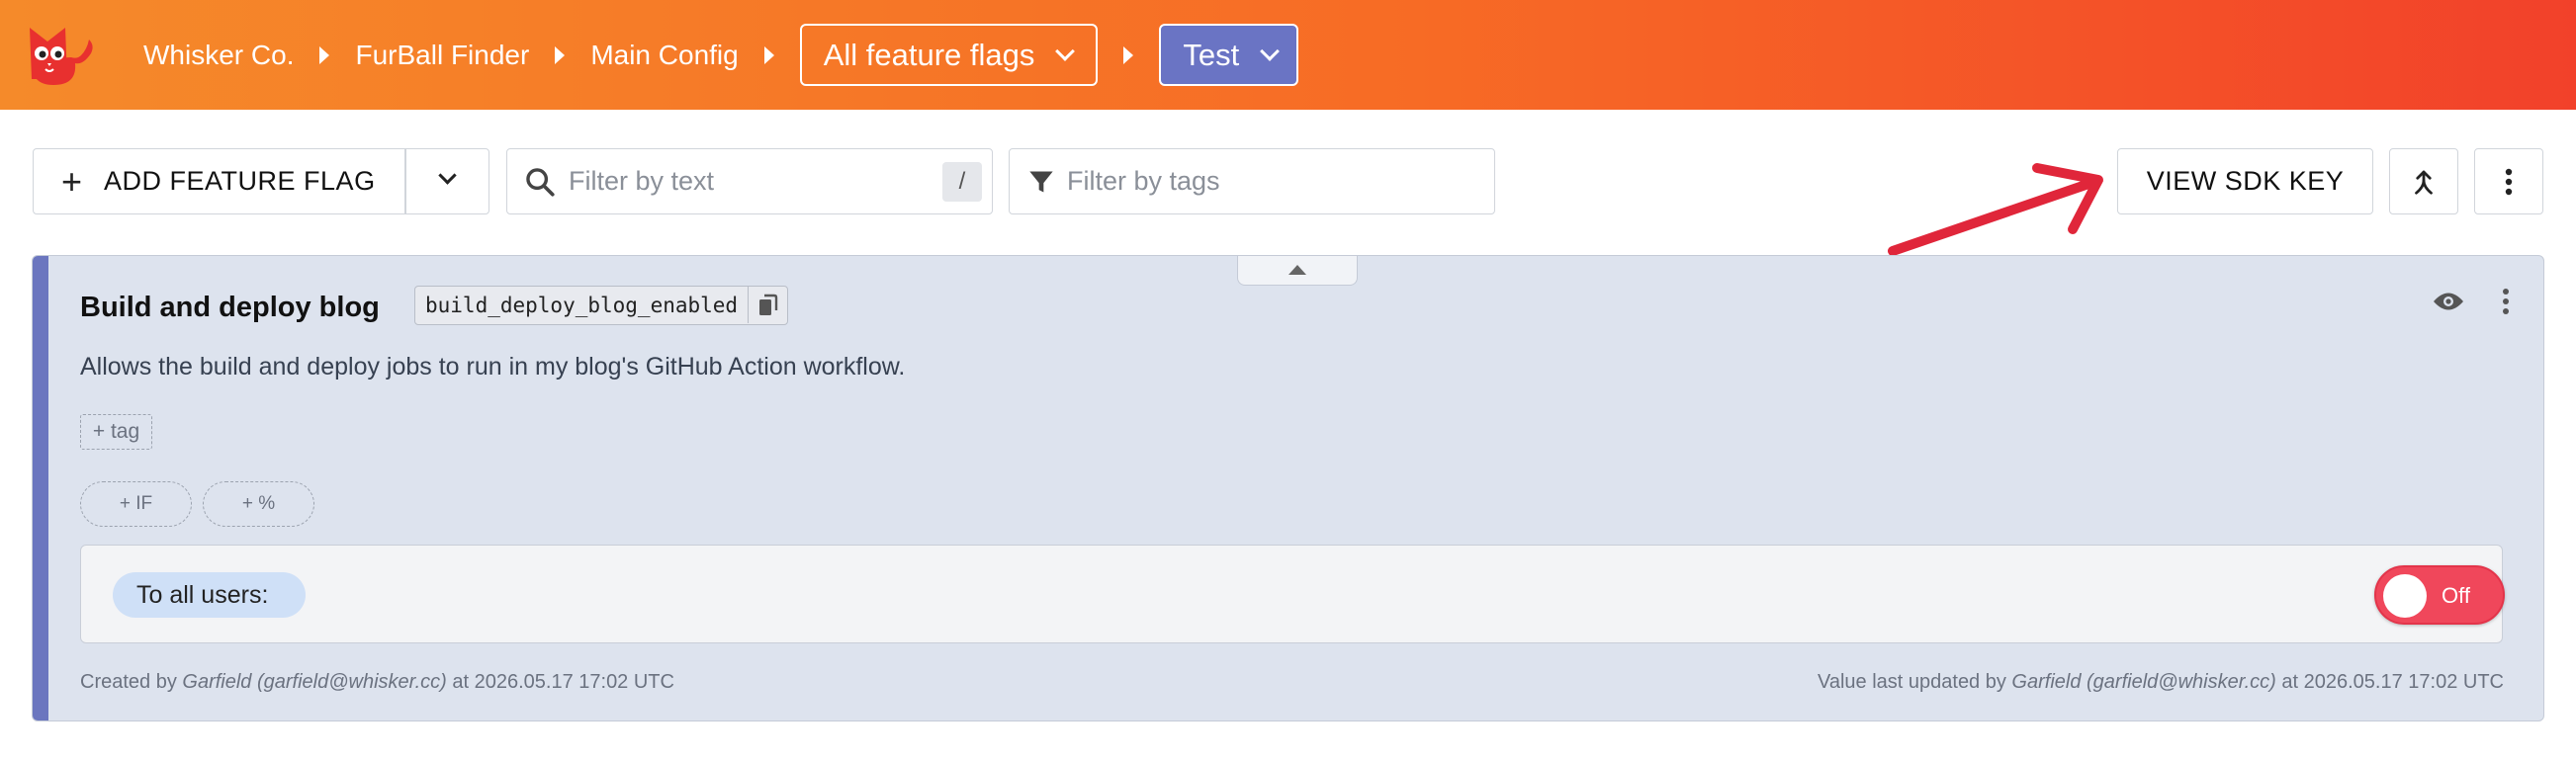  What do you see at coordinates (2439, 595) in the screenshot?
I see `flag-value-toggle: Off` at bounding box center [2439, 595].